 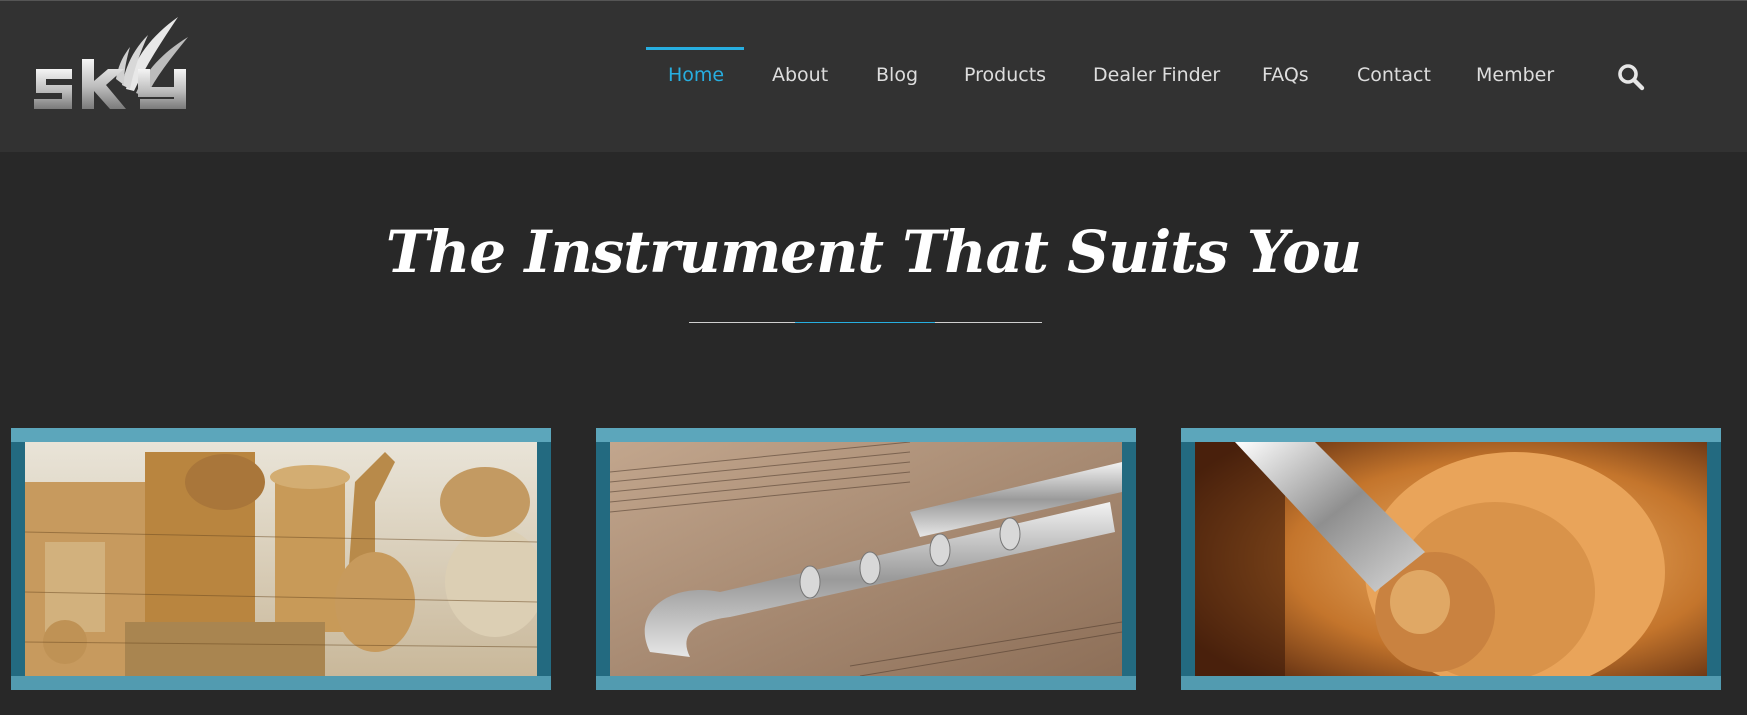 I want to click on nav-about: About, so click(x=800, y=75).